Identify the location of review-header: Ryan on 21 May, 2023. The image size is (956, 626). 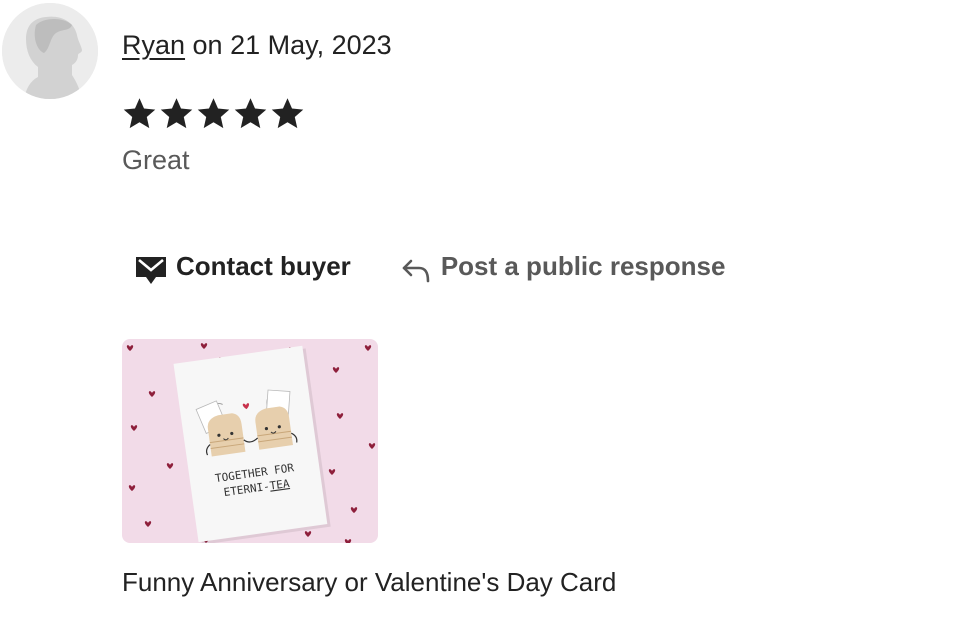
(257, 45).